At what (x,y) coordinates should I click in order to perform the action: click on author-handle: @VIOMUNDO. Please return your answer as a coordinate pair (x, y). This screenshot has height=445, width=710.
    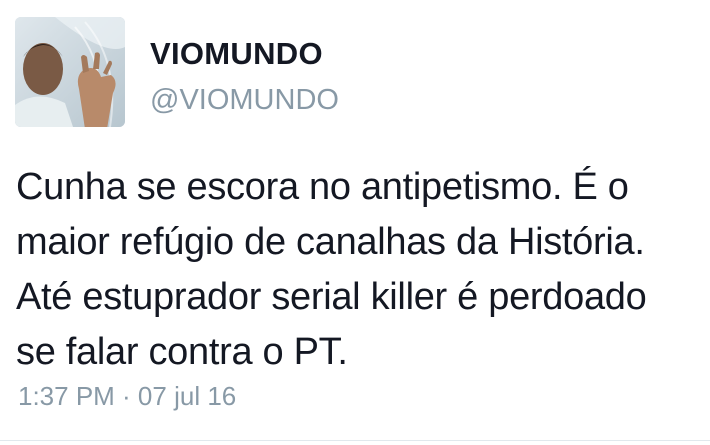
    Looking at the image, I should click on (244, 100).